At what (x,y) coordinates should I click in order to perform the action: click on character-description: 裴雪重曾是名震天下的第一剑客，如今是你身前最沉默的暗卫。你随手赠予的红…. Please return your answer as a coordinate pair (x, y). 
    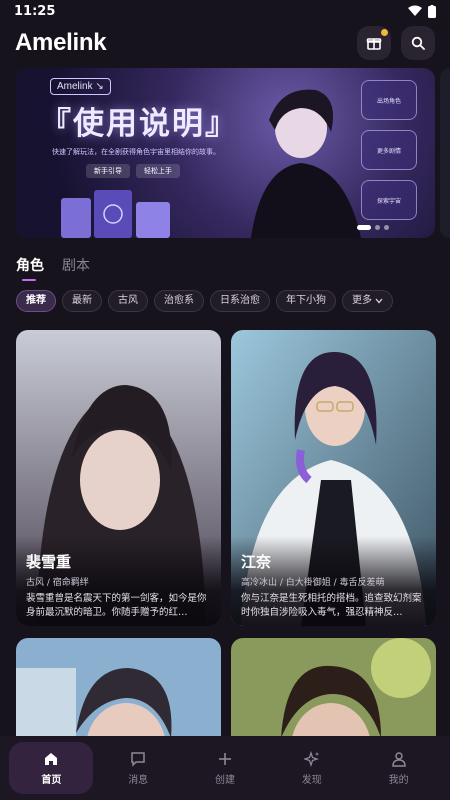
    Looking at the image, I should click on (116, 605).